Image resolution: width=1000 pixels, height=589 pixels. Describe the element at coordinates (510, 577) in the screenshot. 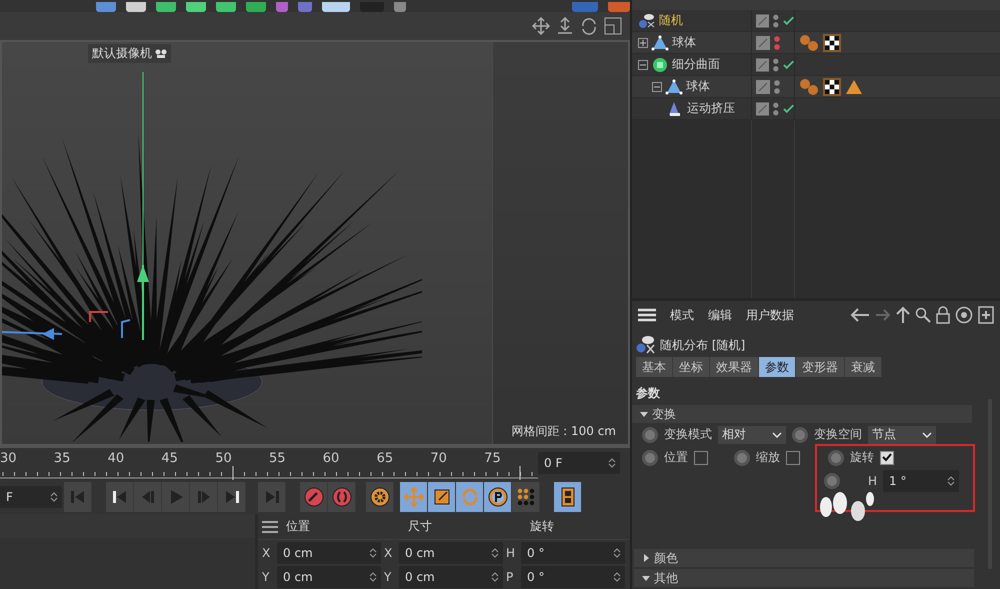

I see `axis-label: P` at that location.